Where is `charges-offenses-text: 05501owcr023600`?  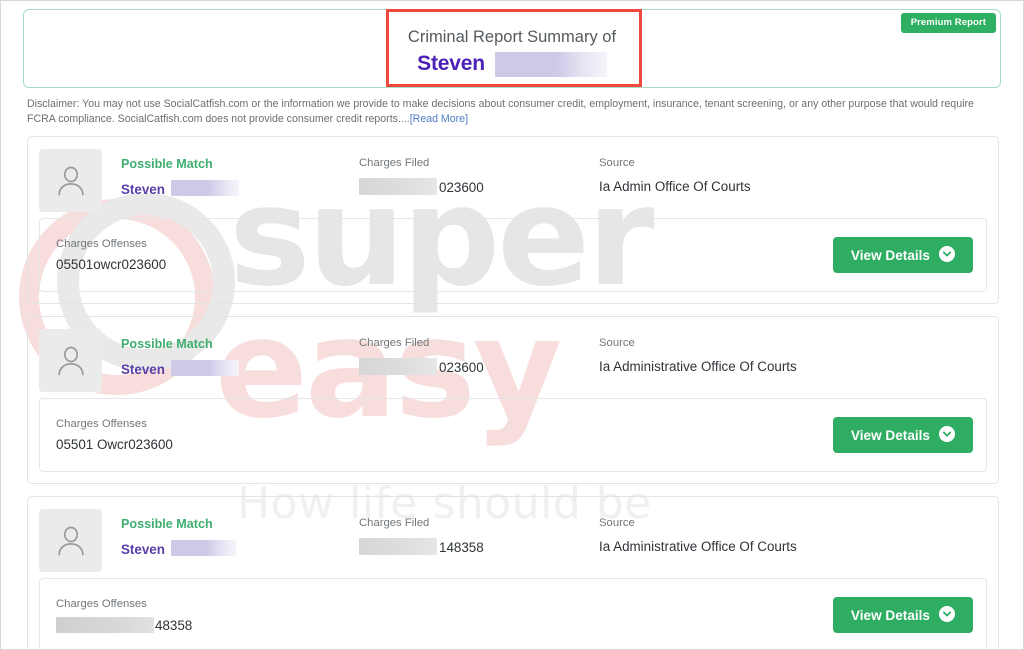
charges-offenses-text: 05501owcr023600 is located at coordinates (111, 265).